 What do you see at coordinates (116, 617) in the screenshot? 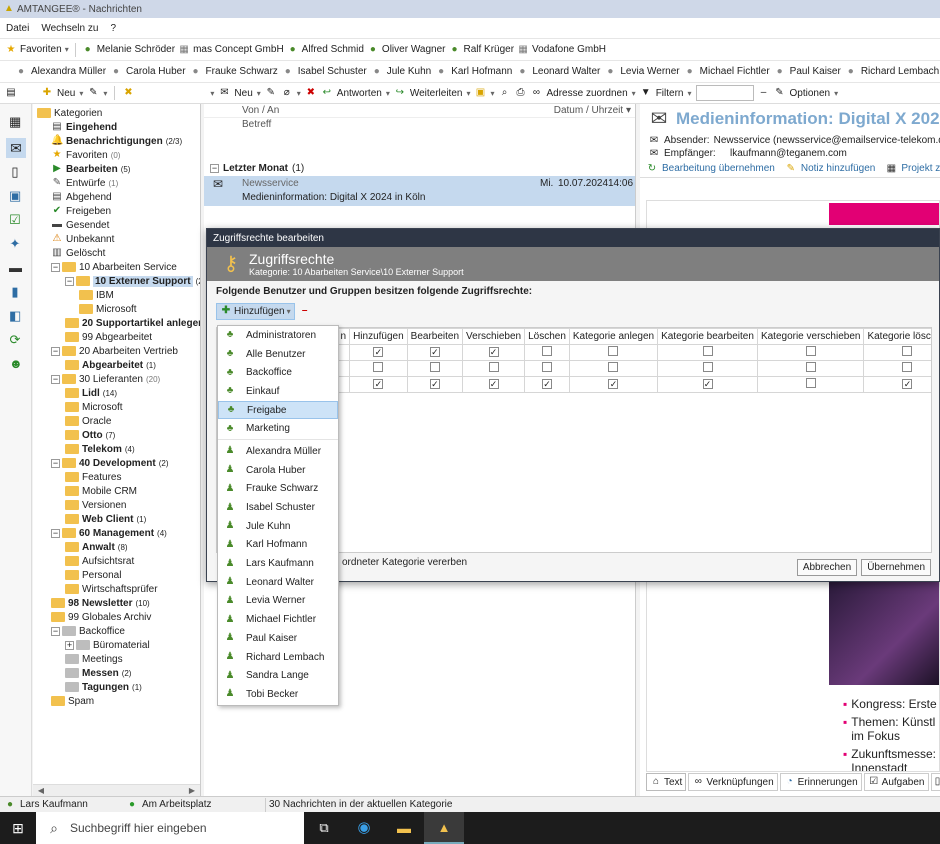
I see `tree-item: 99 Globales Archiv` at bounding box center [116, 617].